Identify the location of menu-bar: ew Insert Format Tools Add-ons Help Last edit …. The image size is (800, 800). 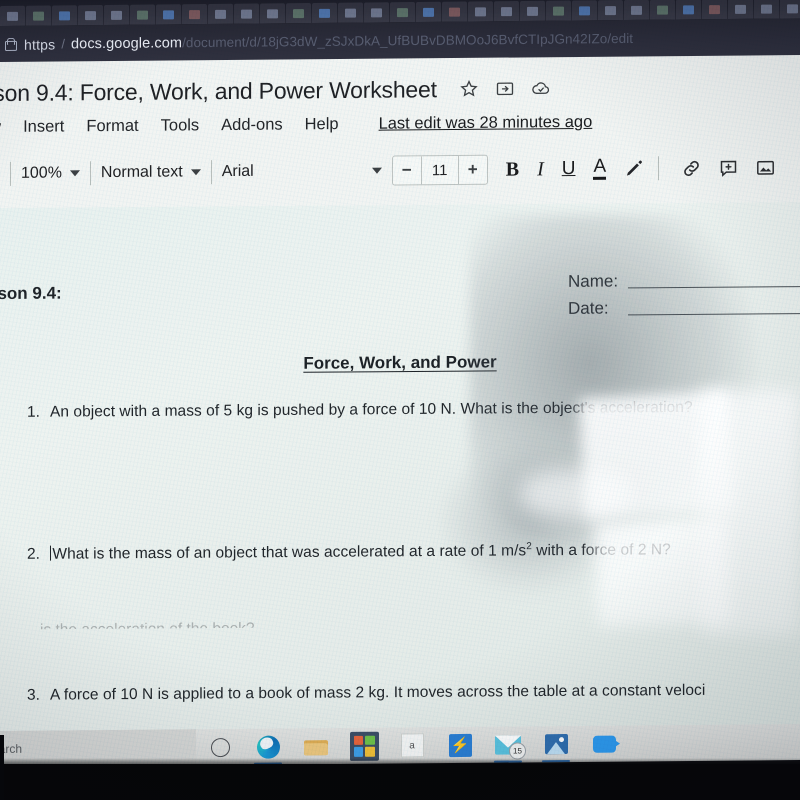
(296, 124).